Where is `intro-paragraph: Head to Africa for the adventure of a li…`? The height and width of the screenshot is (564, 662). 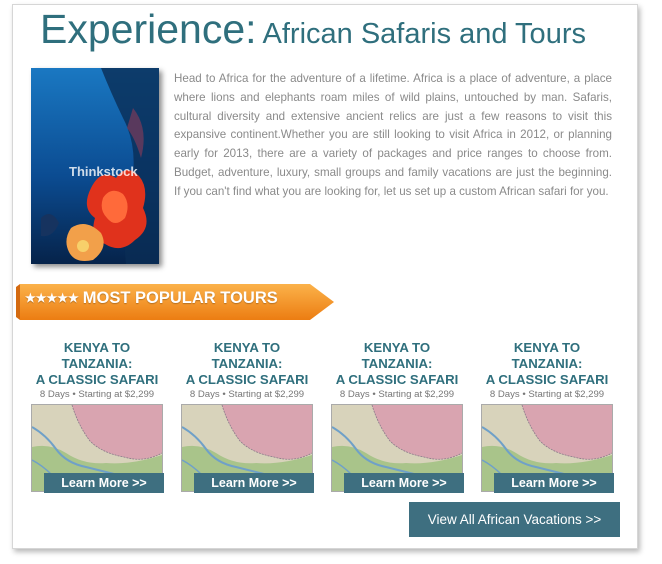 intro-paragraph: Head to Africa for the adventure of a li… is located at coordinates (393, 135).